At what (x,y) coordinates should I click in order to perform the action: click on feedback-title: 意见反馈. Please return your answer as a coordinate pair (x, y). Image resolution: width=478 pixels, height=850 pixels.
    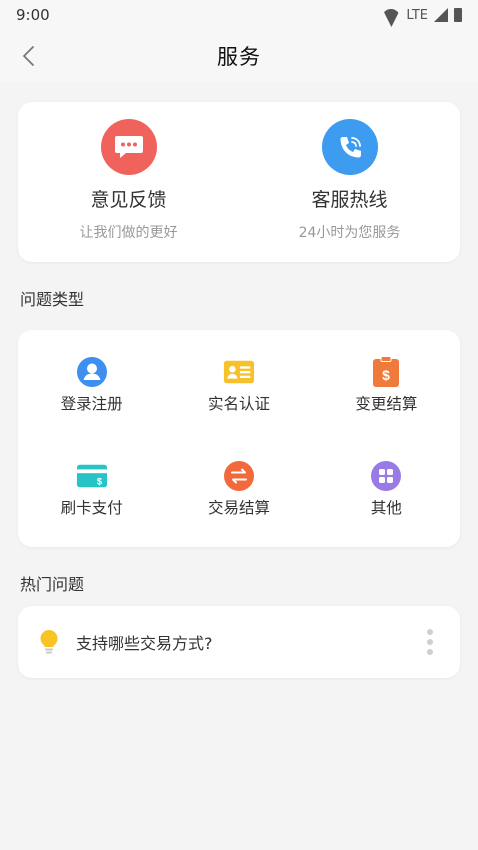
    Looking at the image, I should click on (128, 200).